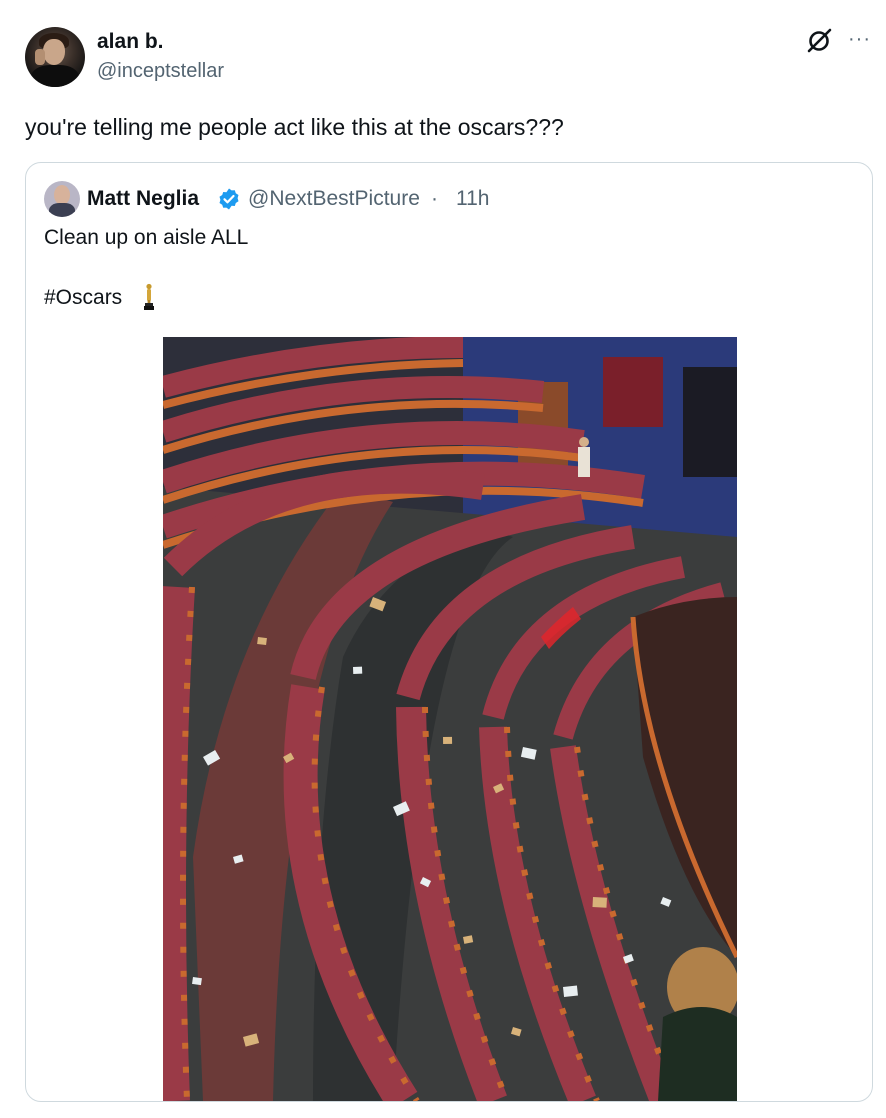  What do you see at coordinates (143, 199) in the screenshot?
I see `quoted-display-name: Matt Neglia` at bounding box center [143, 199].